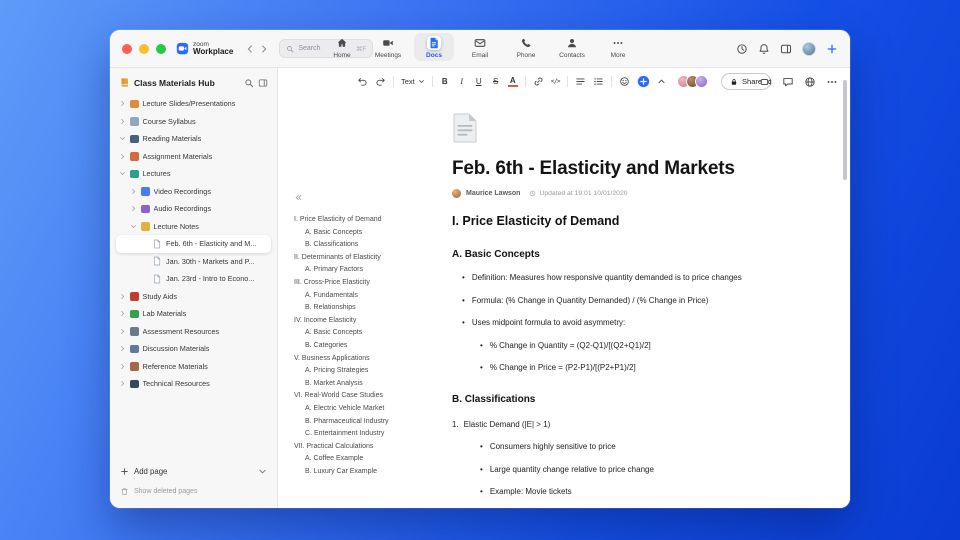 This screenshot has width=960, height=540. What do you see at coordinates (127, 48) in the screenshot?
I see `close-window-button` at bounding box center [127, 48].